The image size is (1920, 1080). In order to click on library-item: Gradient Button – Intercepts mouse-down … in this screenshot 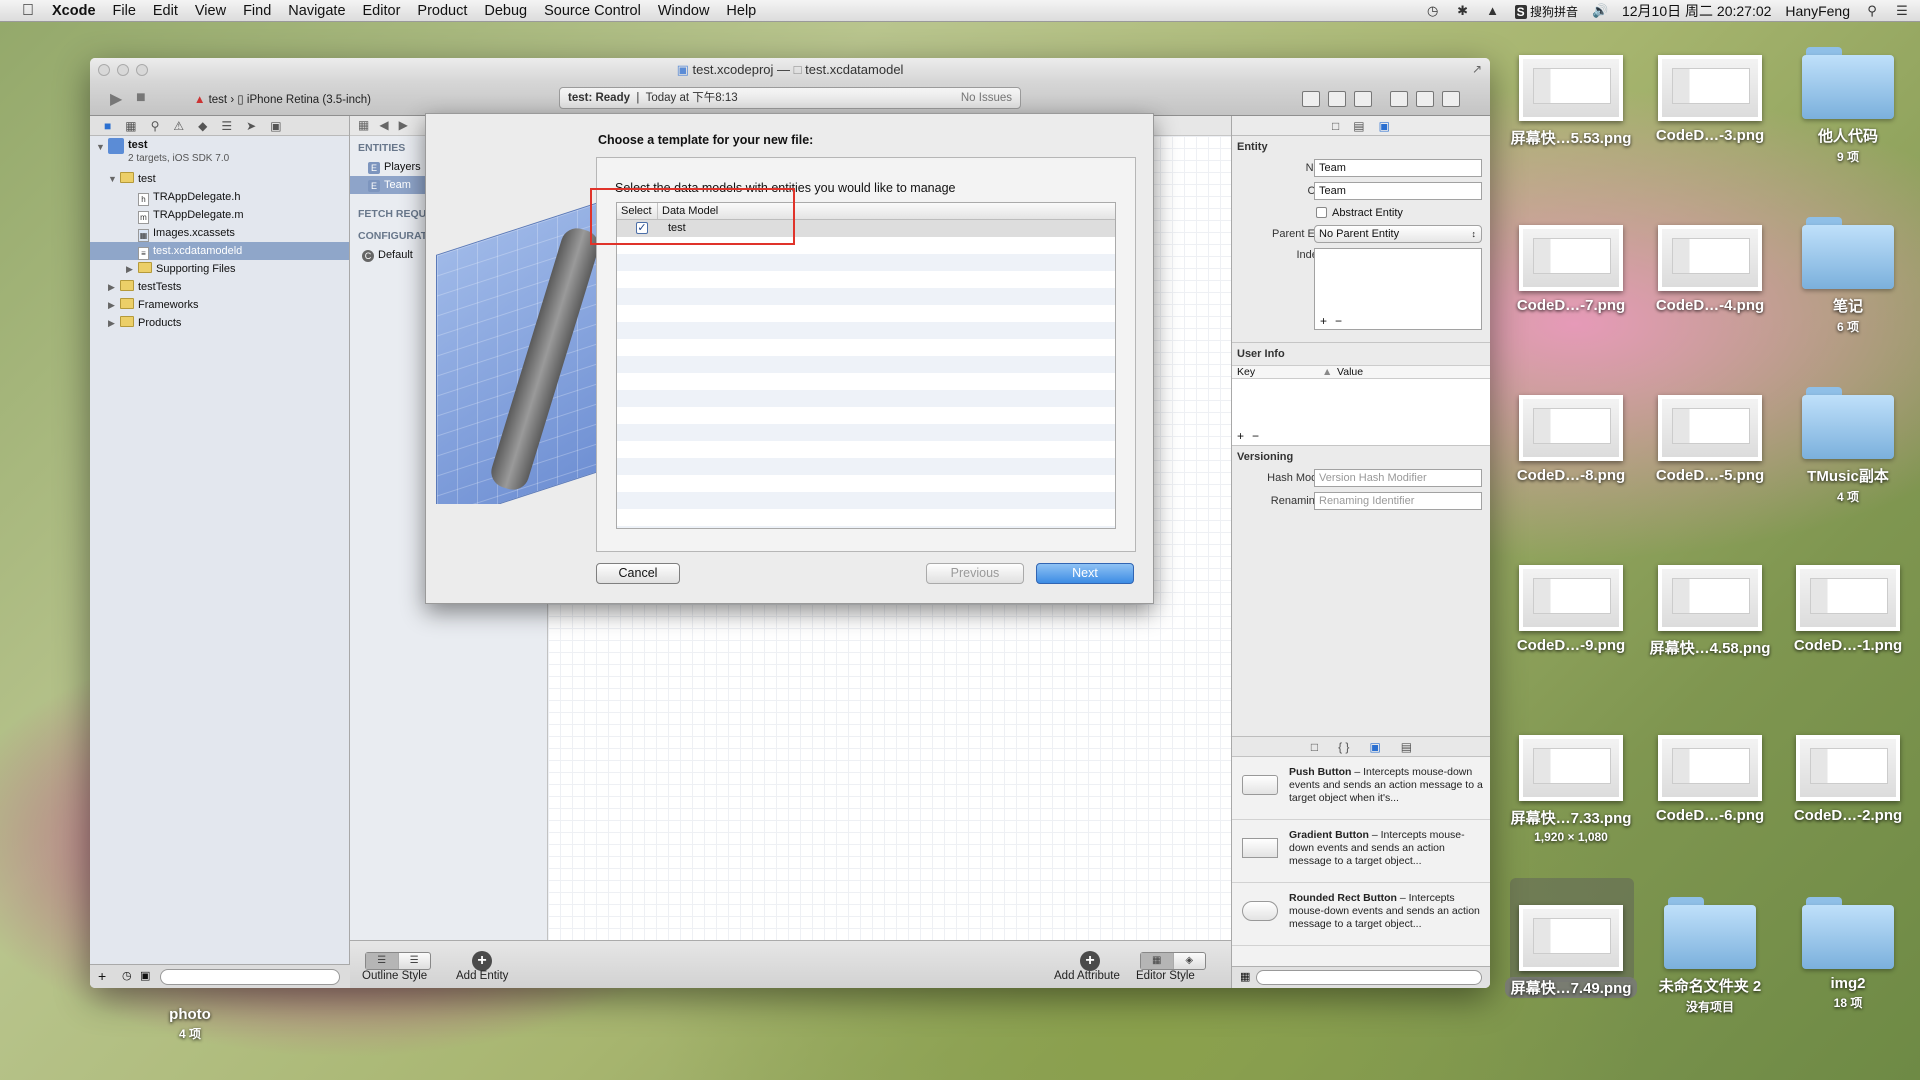, I will do `click(1361, 851)`.